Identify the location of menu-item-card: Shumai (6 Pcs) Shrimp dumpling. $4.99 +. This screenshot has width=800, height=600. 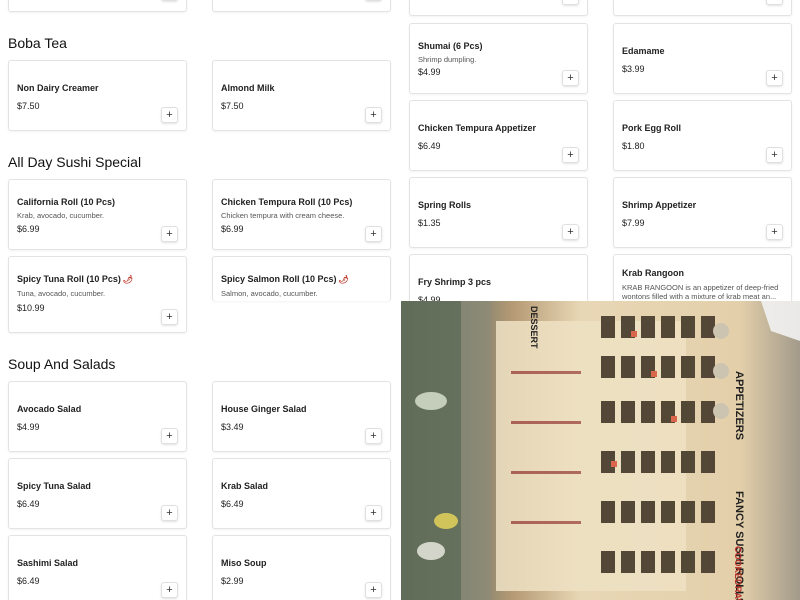
(498, 58).